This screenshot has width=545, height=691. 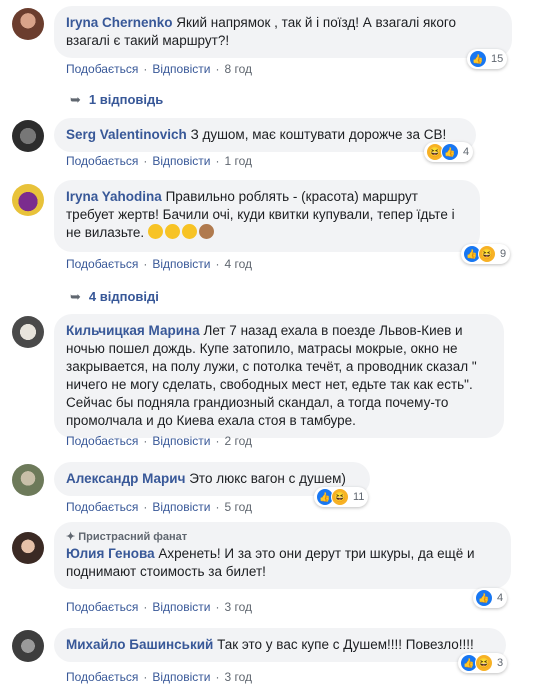 I want to click on timestamp: 2 год, so click(x=238, y=441).